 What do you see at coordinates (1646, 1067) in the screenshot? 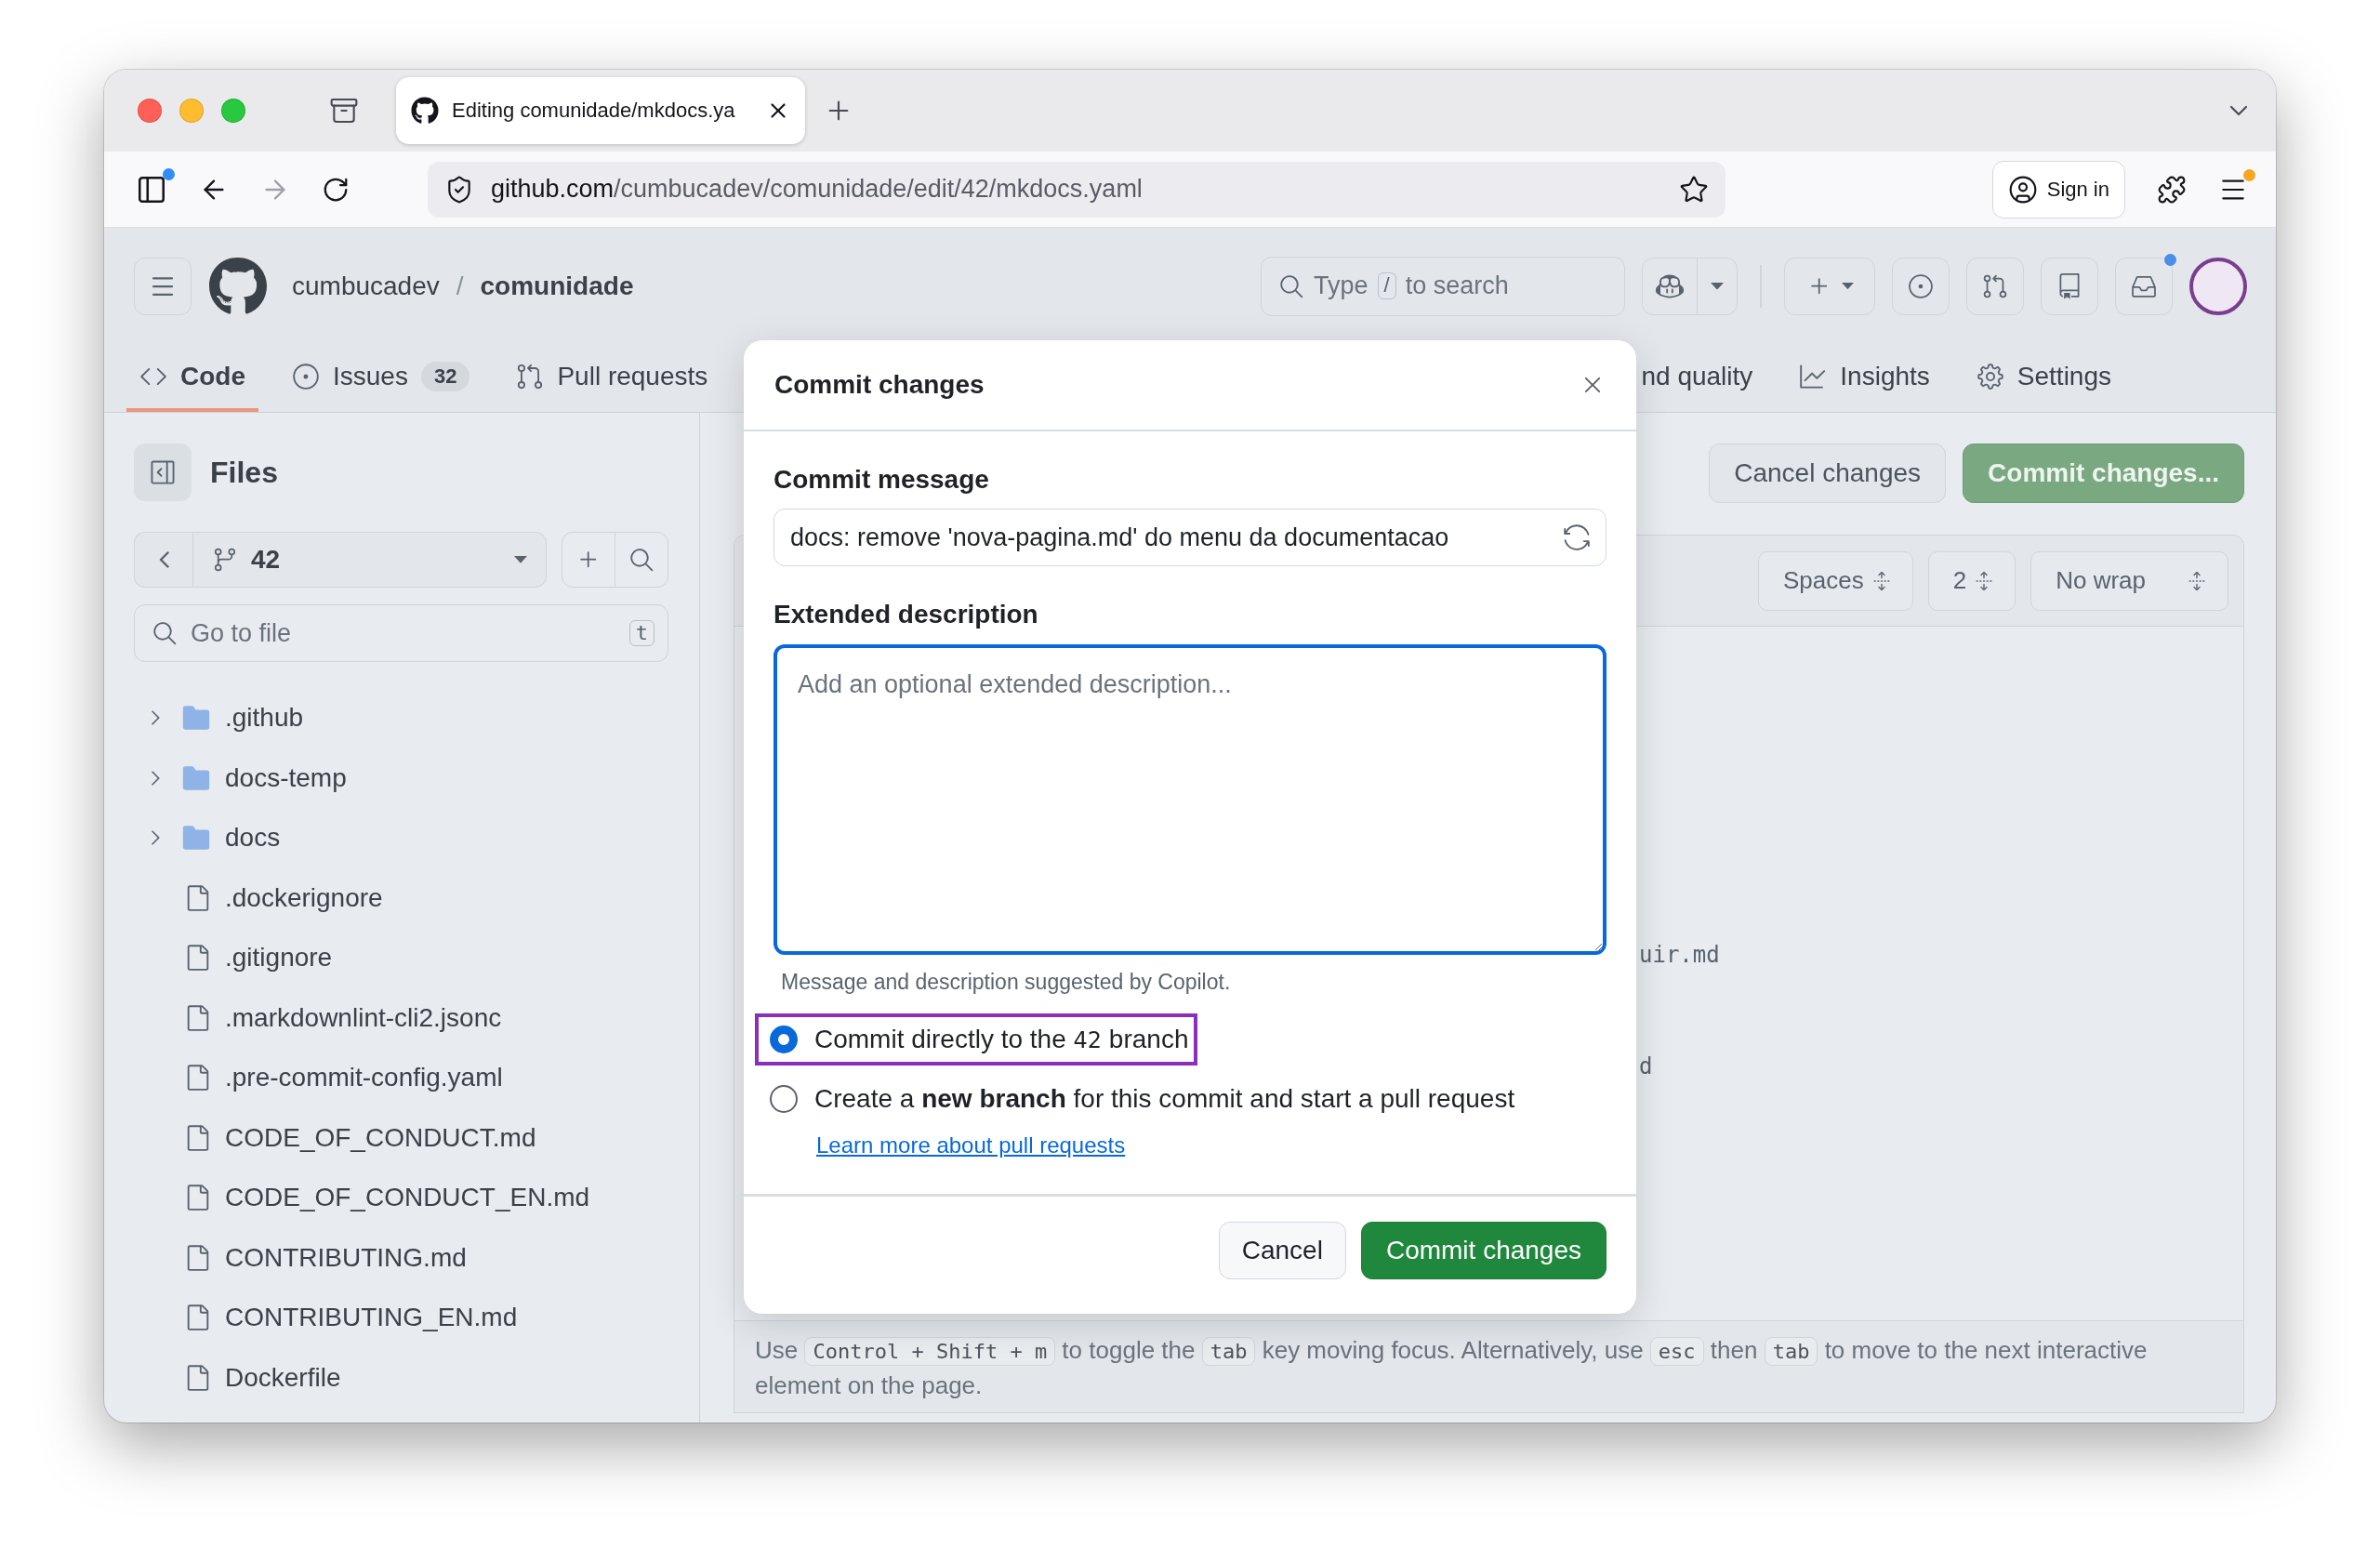
I see `code-line: d` at bounding box center [1646, 1067].